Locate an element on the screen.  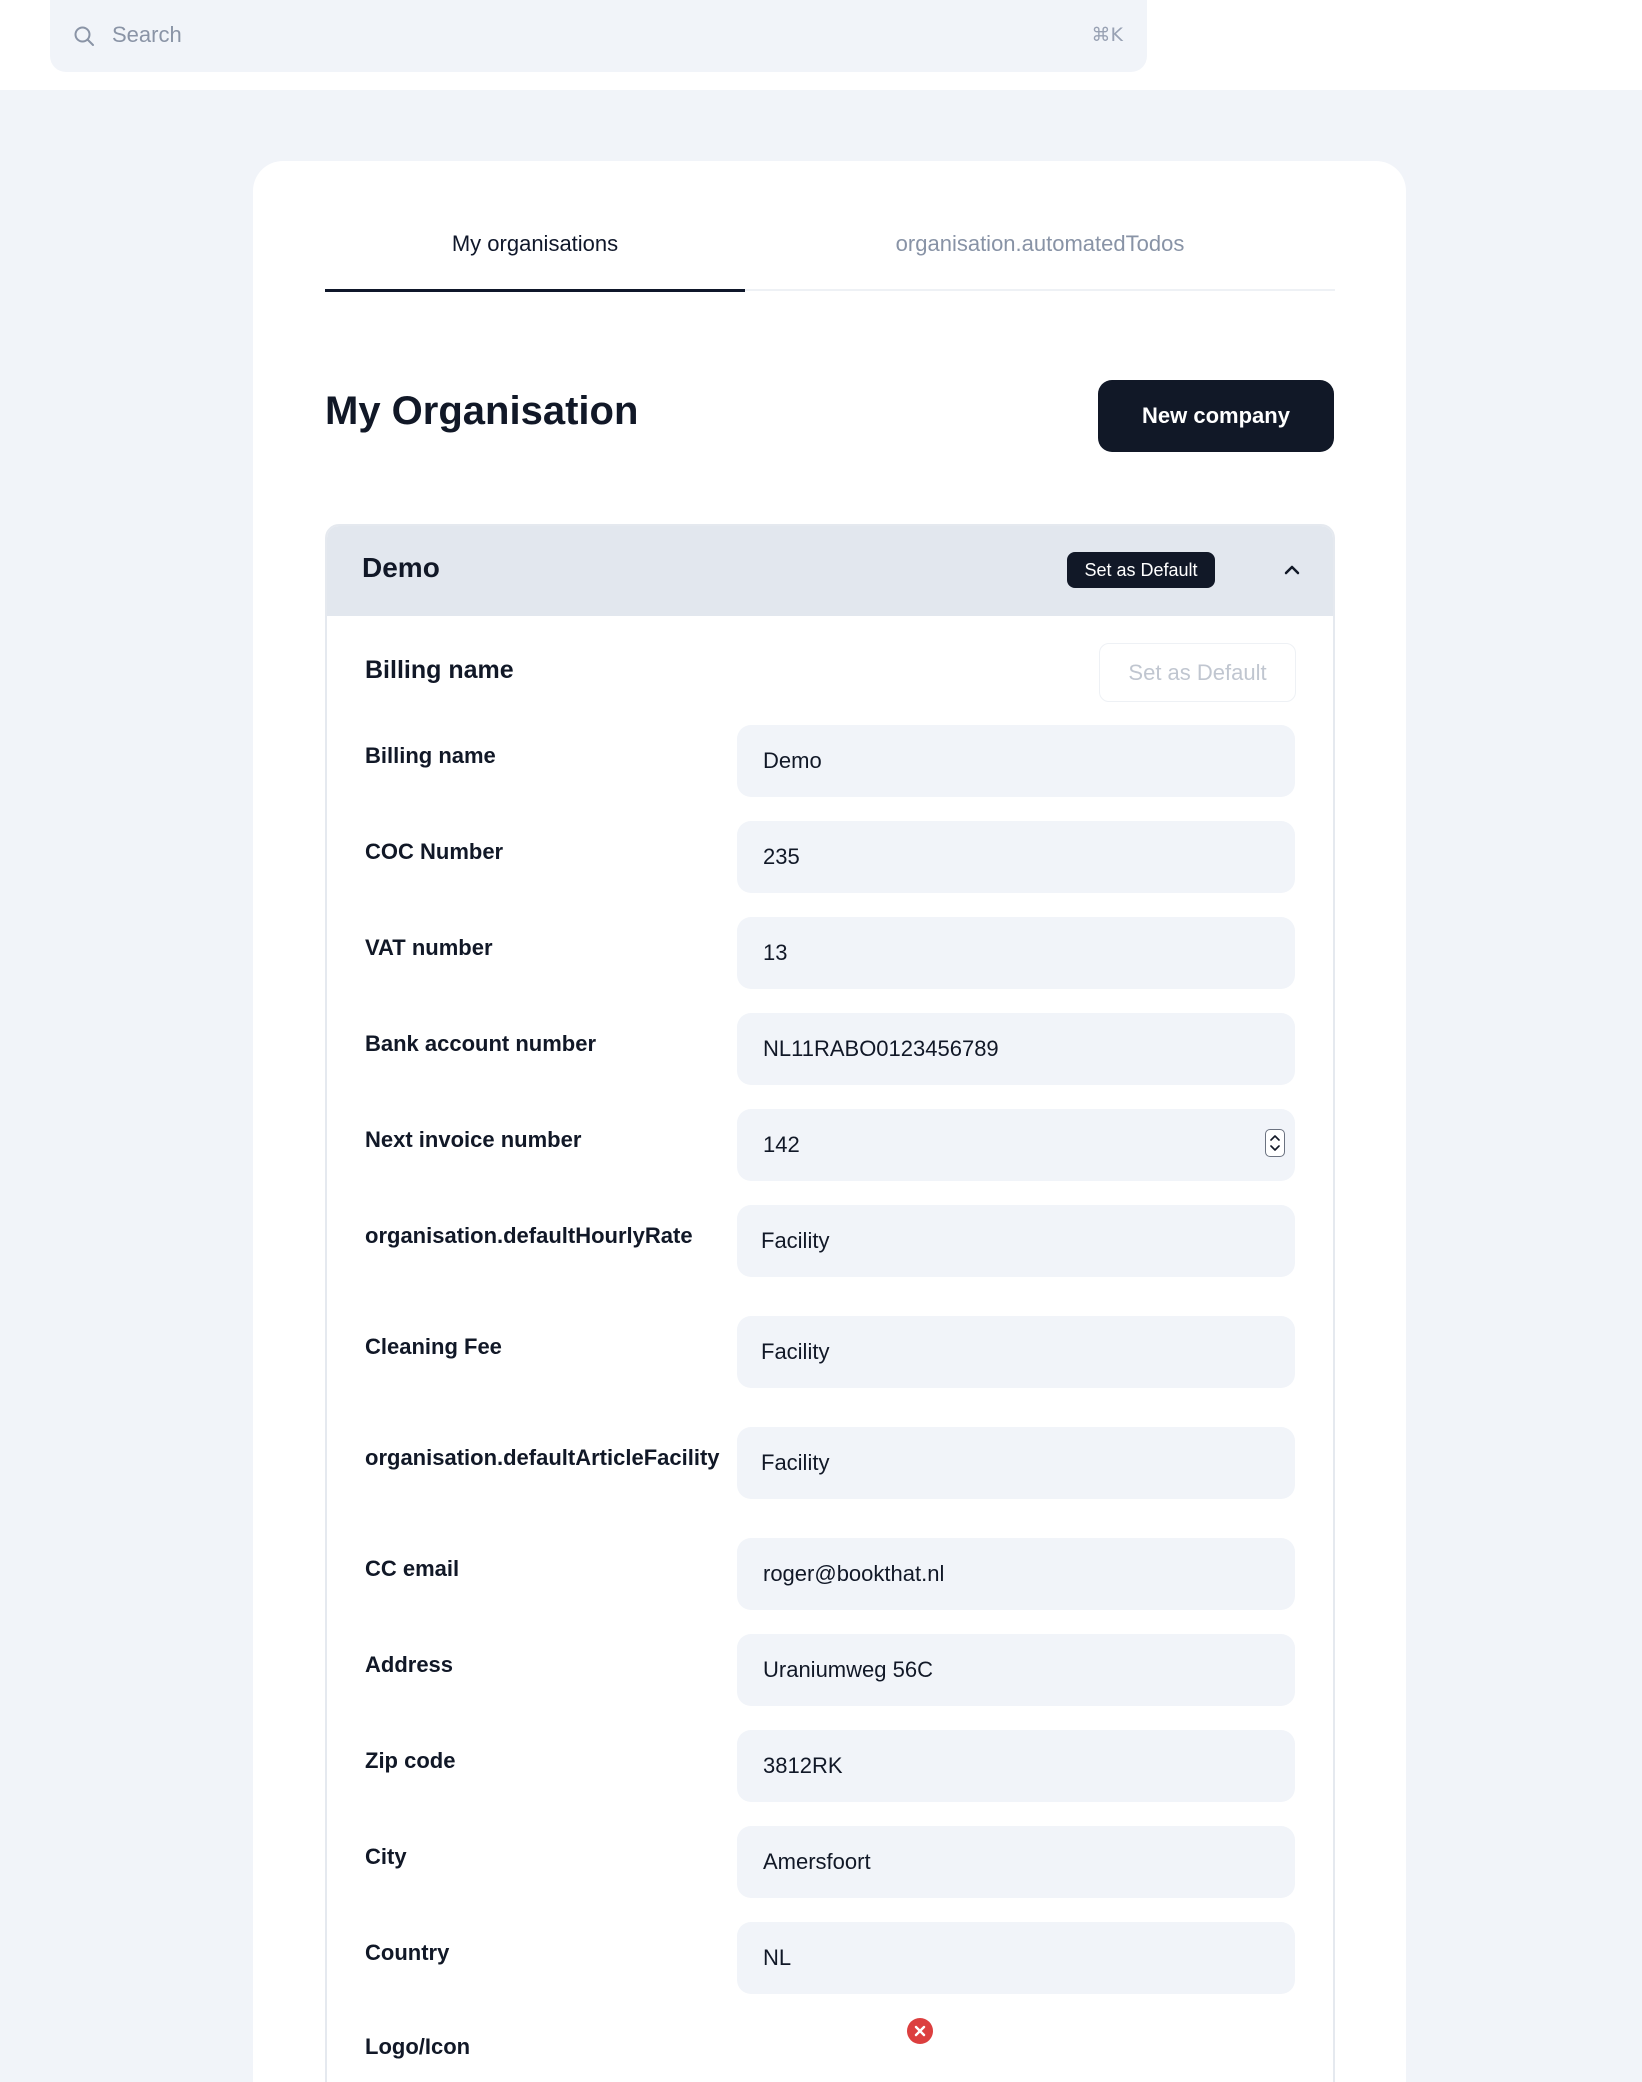
search-shortcut: ⌘K is located at coordinates (1107, 35).